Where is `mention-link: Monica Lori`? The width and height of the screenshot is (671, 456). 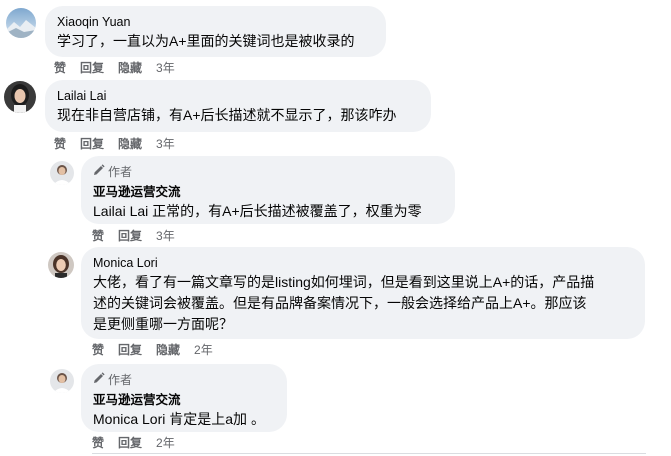
mention-link: Monica Lori is located at coordinates (129, 419).